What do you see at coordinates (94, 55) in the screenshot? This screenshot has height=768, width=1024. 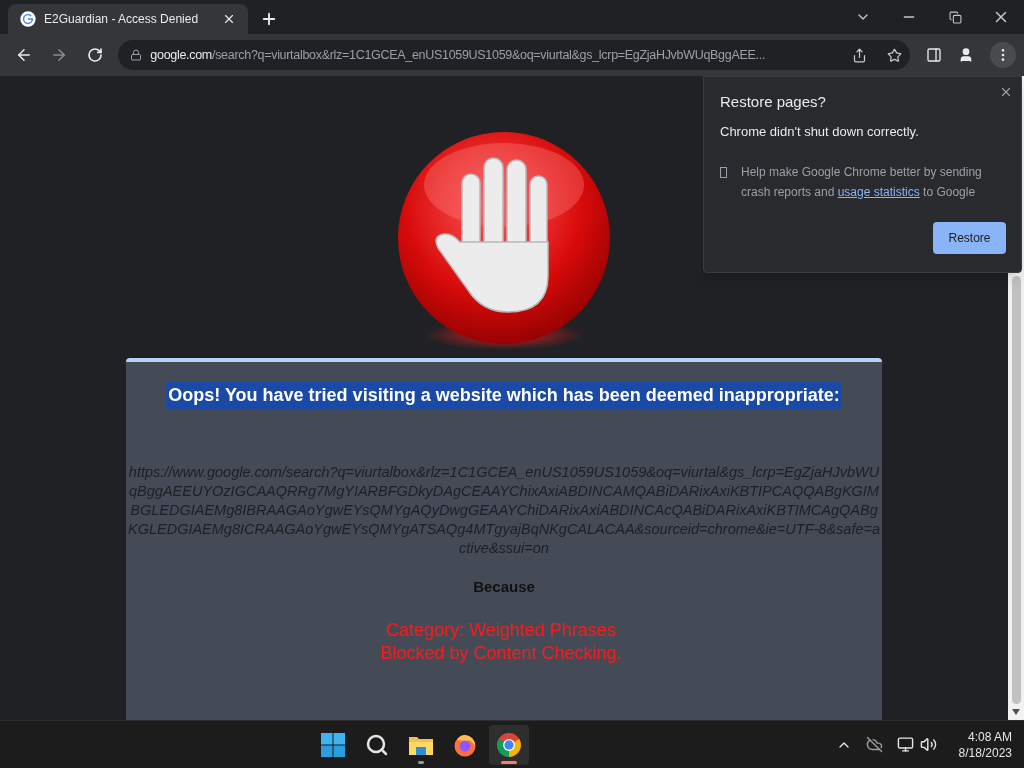 I see `reload-icon` at bounding box center [94, 55].